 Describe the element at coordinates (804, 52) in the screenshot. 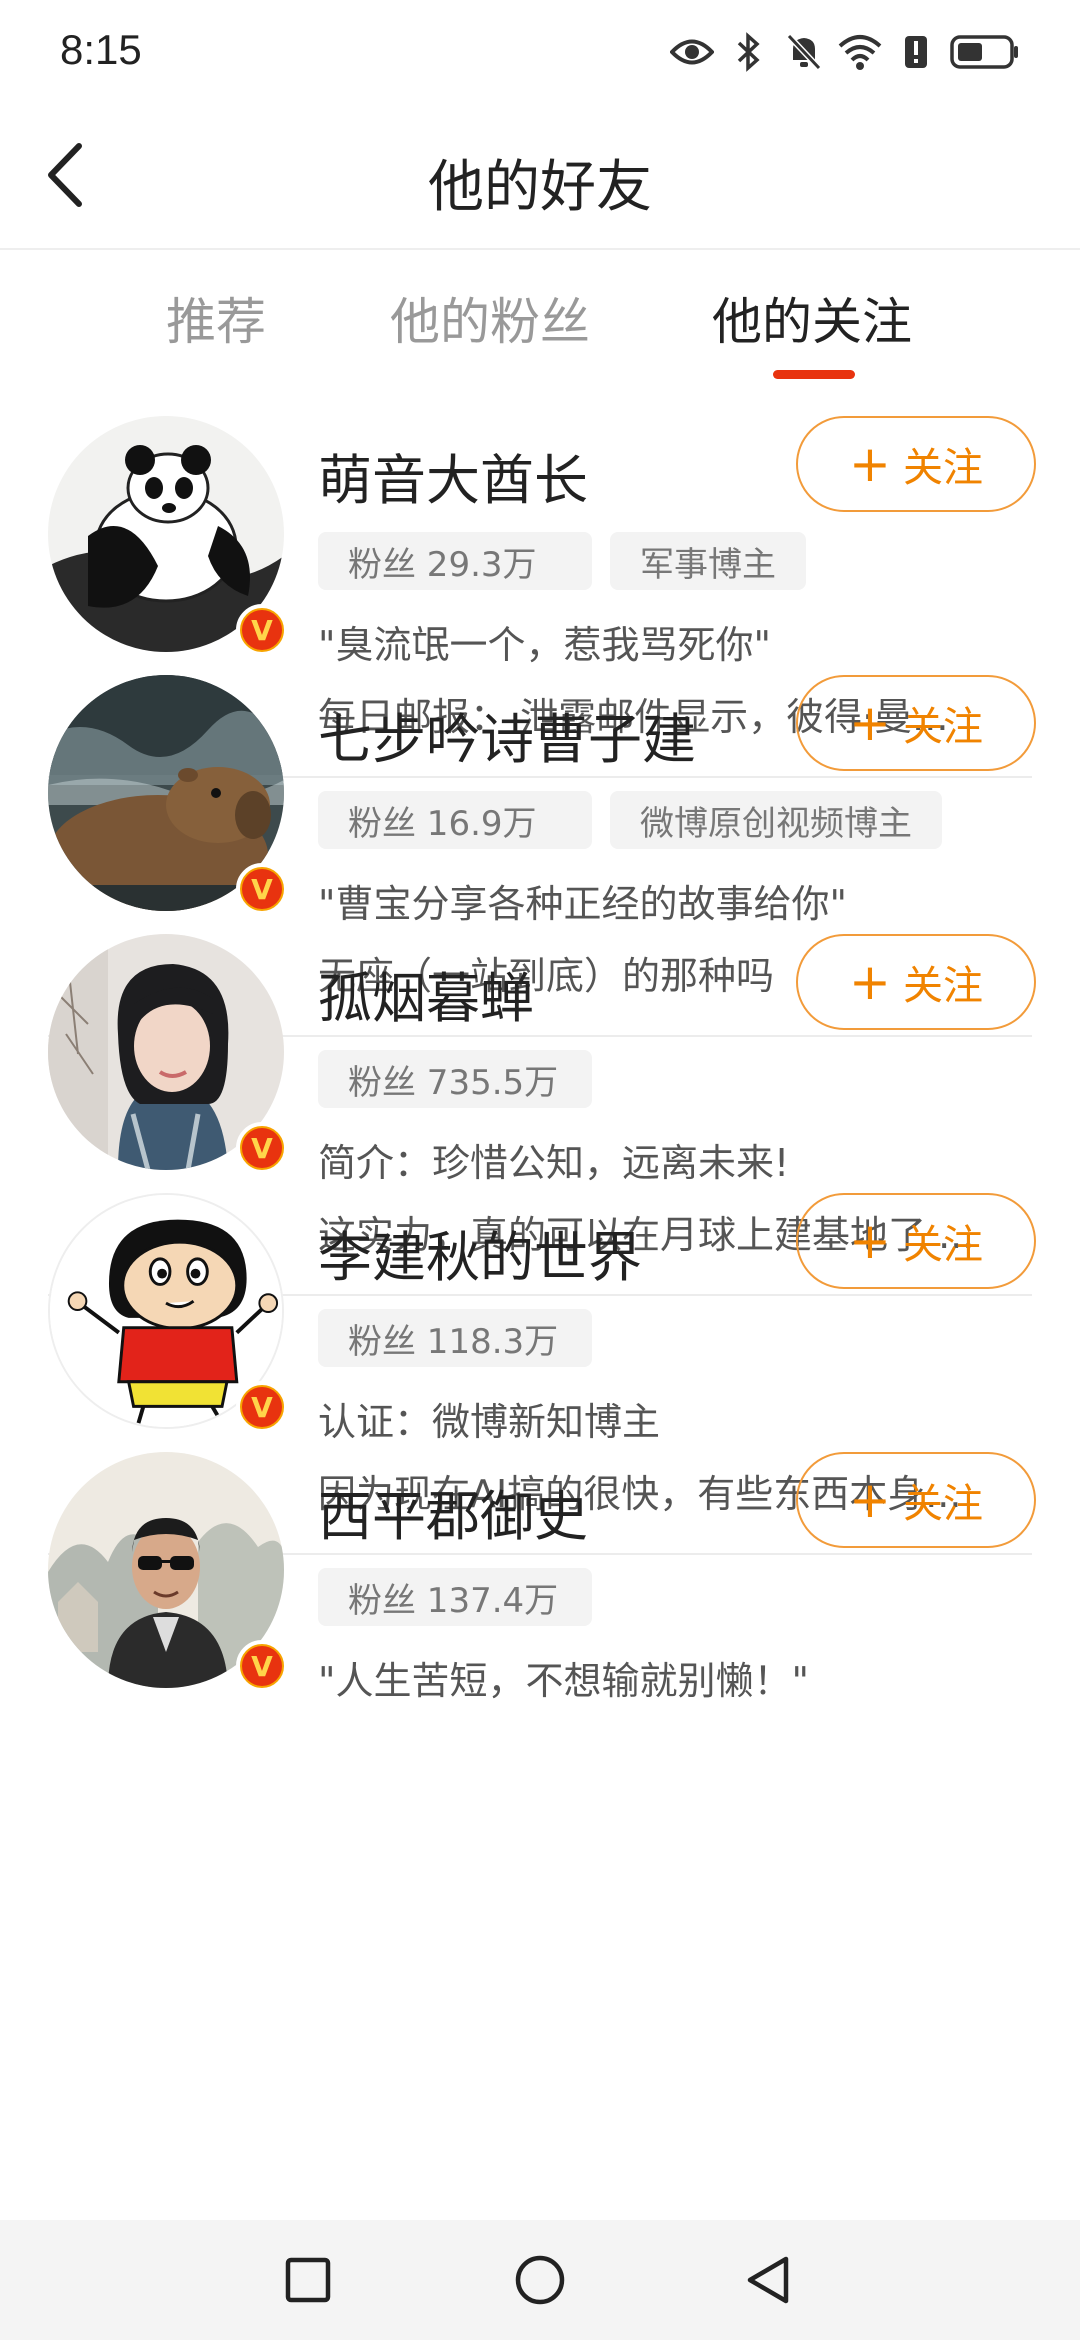

I see `mute-icon` at that location.